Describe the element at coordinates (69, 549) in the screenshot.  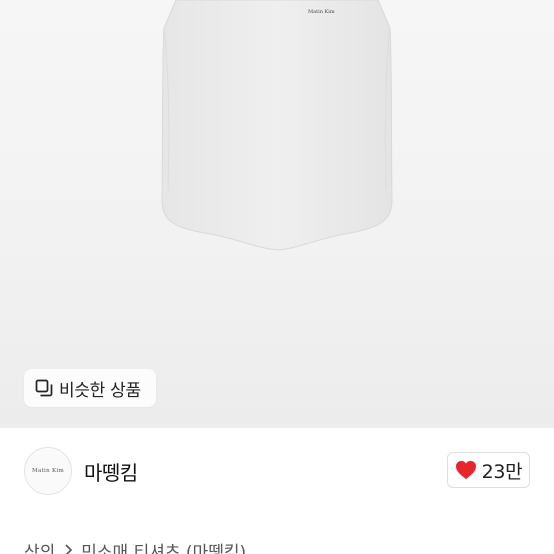
I see `chevron-right-icon` at that location.